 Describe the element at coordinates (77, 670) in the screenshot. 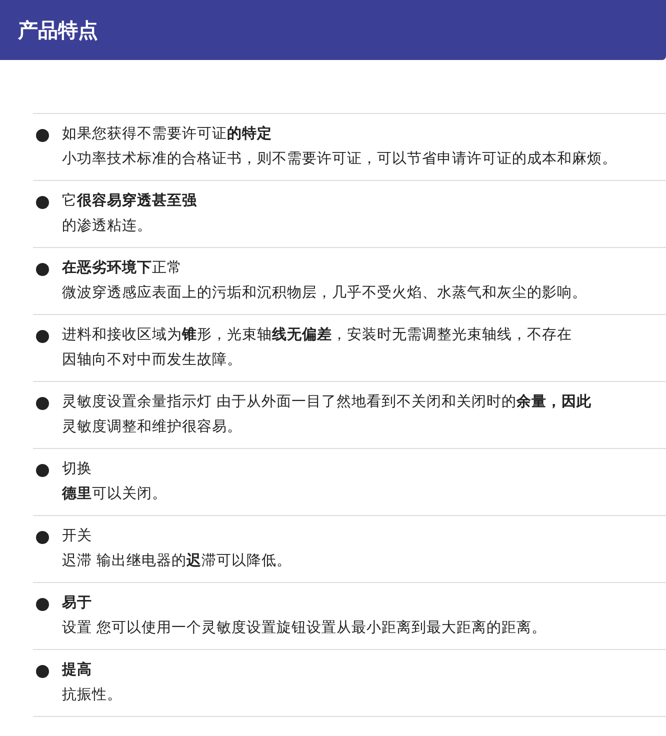

I see `feature-text: 提高` at that location.